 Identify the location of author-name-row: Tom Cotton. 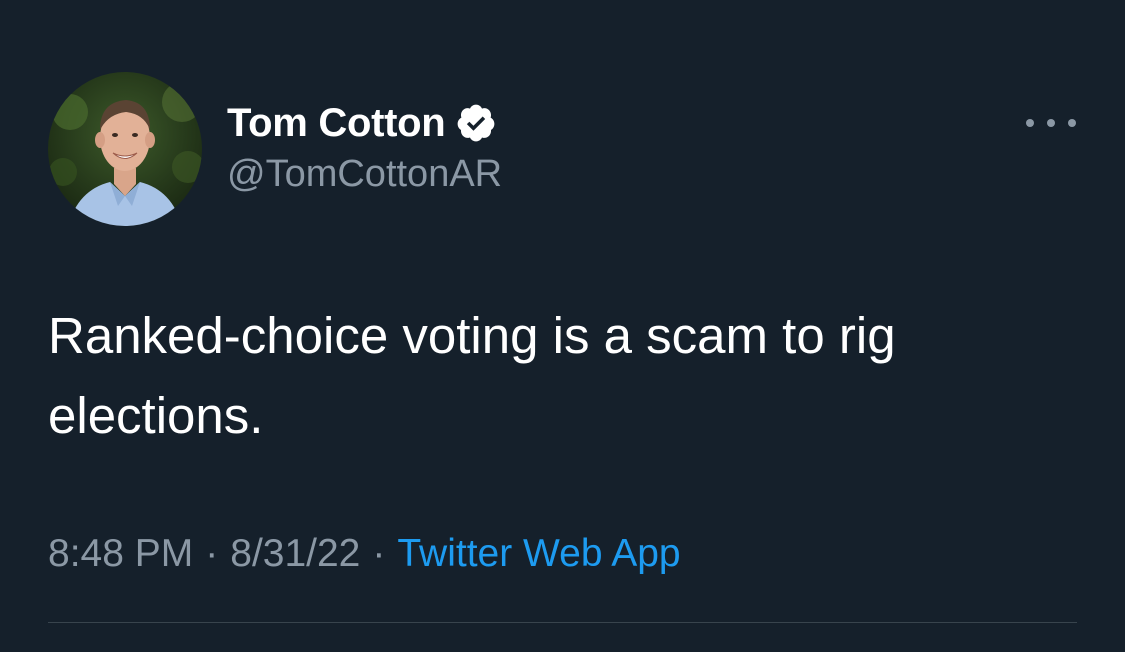
(362, 123).